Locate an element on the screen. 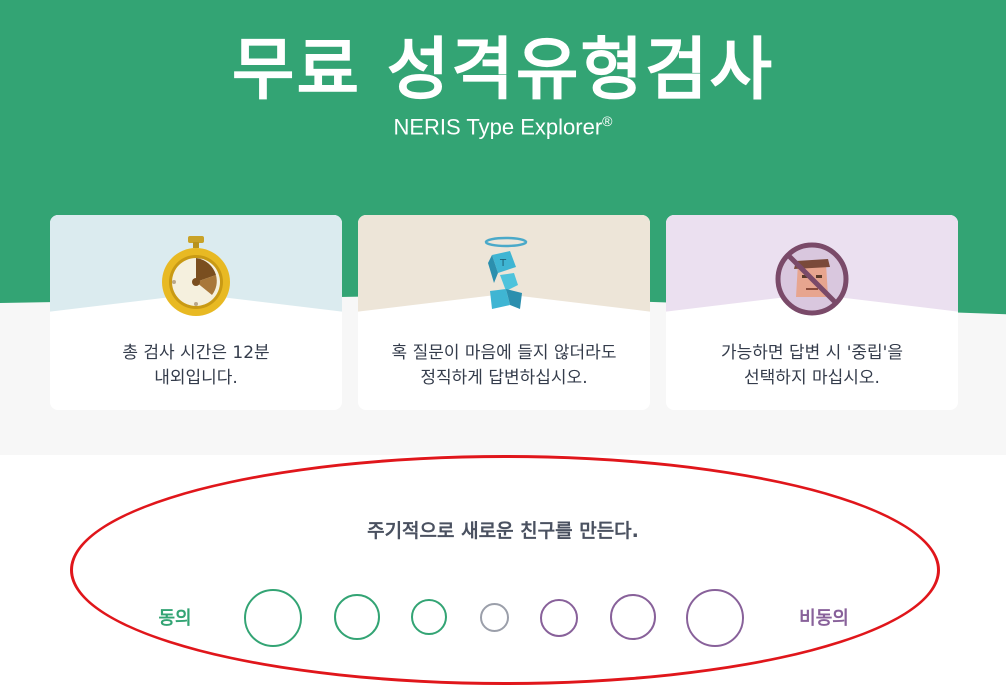 This screenshot has width=1006, height=694. answer-option-neutral is located at coordinates (494, 617).